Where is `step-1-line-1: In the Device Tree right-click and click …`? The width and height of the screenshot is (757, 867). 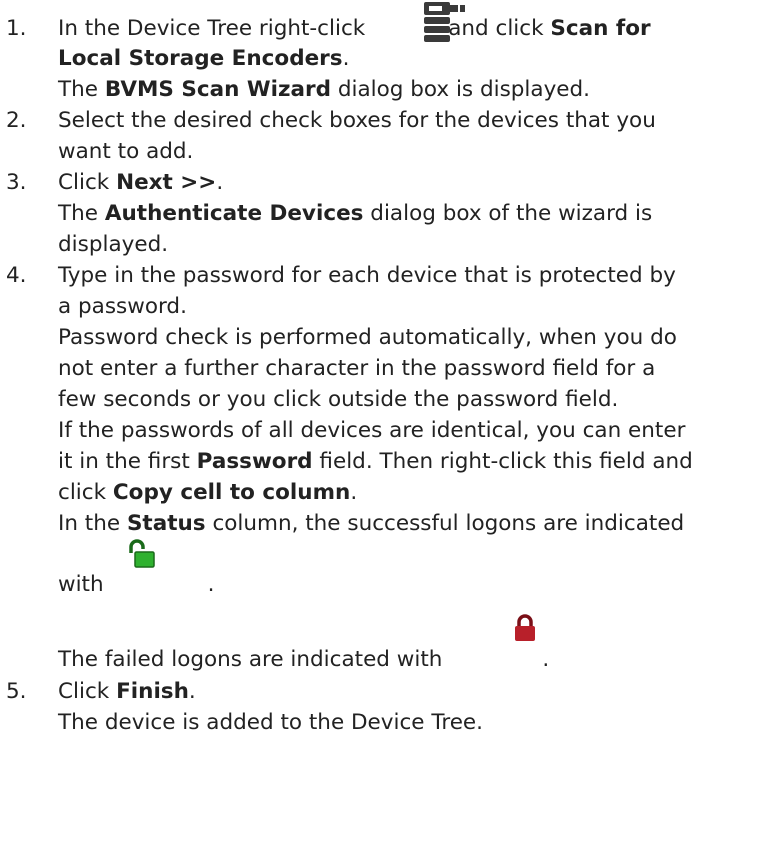 step-1-line-1: In the Device Tree right-click and click … is located at coordinates (354, 28).